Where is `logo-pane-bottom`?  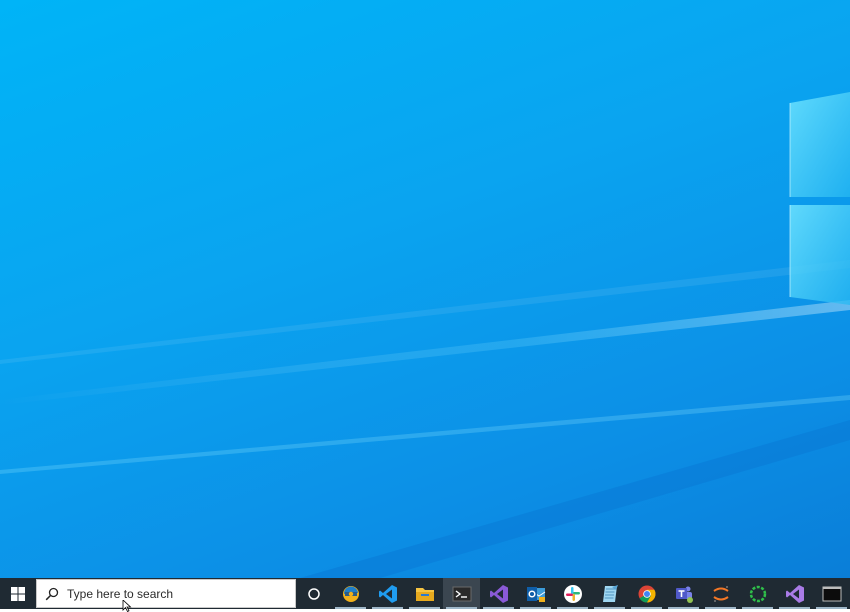
logo-pane-bottom is located at coordinates (820, 255).